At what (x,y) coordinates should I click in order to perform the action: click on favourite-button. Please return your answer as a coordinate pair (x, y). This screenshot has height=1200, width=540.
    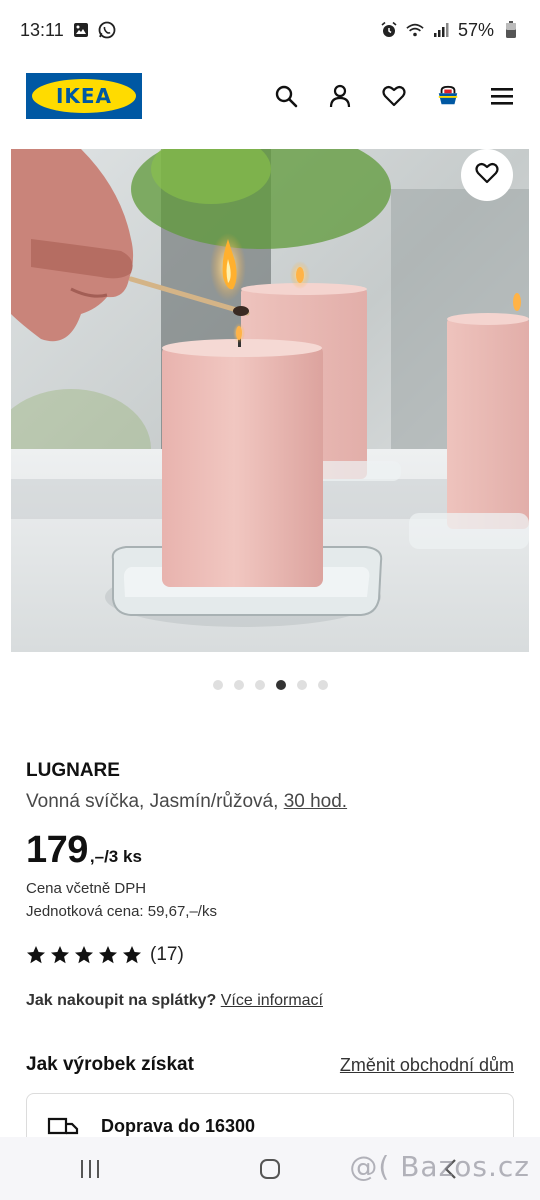
    Looking at the image, I should click on (487, 175).